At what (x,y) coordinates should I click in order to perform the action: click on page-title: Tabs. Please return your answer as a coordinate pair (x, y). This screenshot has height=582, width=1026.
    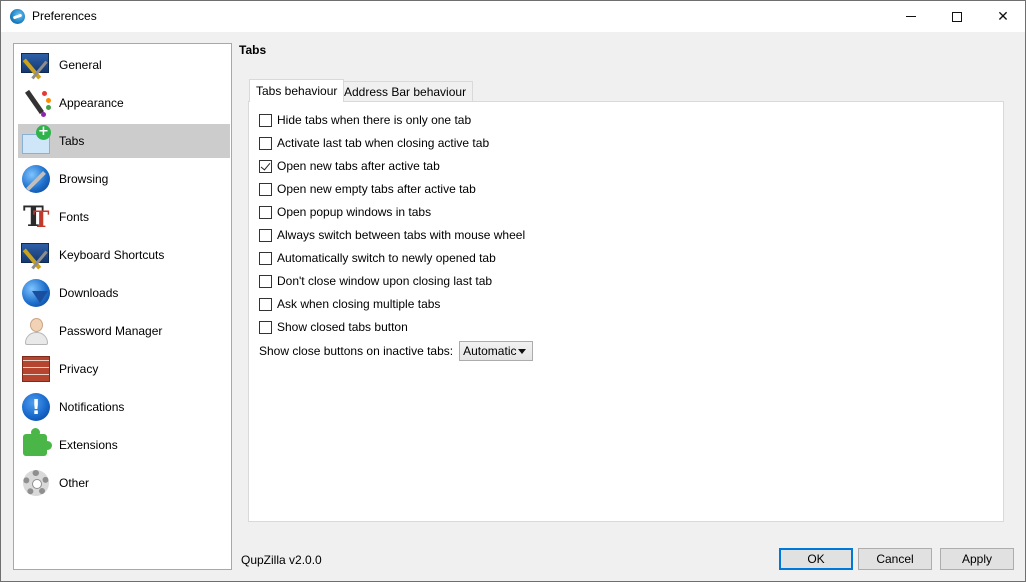
    Looking at the image, I should click on (253, 50).